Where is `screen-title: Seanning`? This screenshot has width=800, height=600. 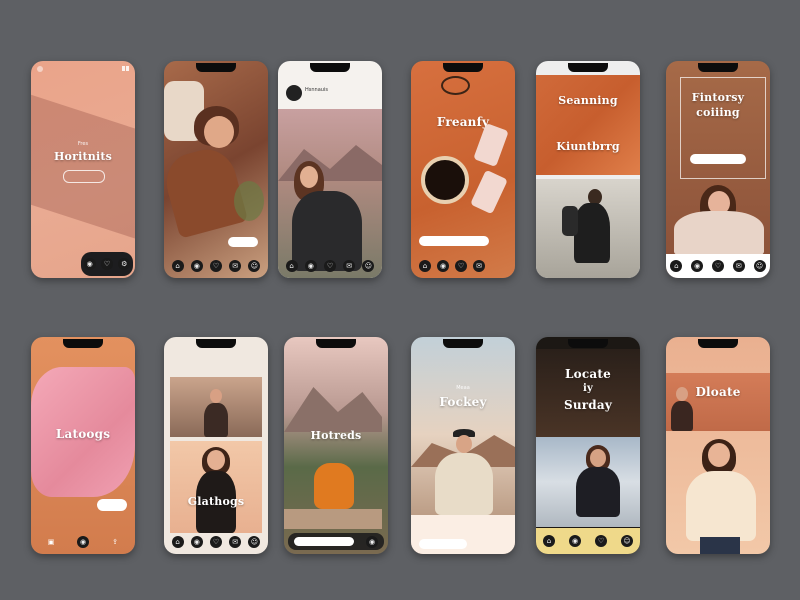 screen-title: Seanning is located at coordinates (588, 100).